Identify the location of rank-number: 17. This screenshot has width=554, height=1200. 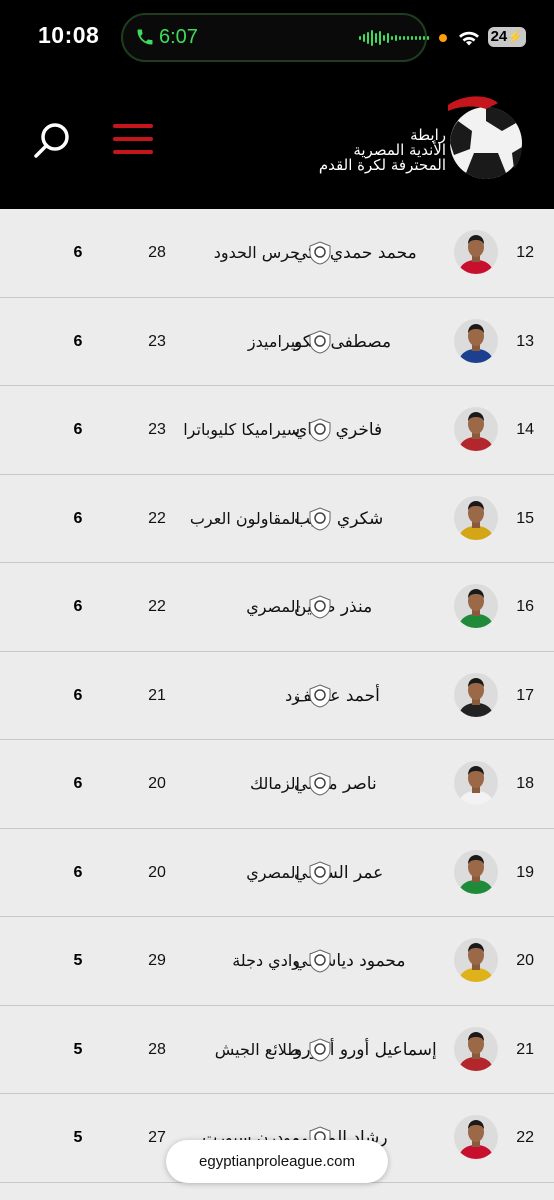
(525, 695).